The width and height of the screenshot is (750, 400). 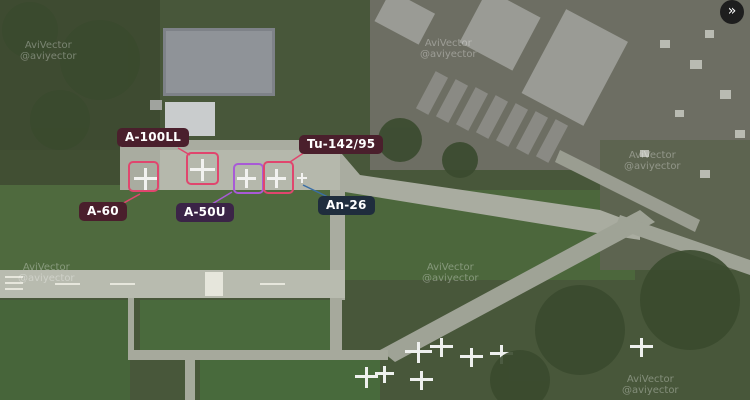 I want to click on aircraft-box-a50u, so click(x=248, y=178).